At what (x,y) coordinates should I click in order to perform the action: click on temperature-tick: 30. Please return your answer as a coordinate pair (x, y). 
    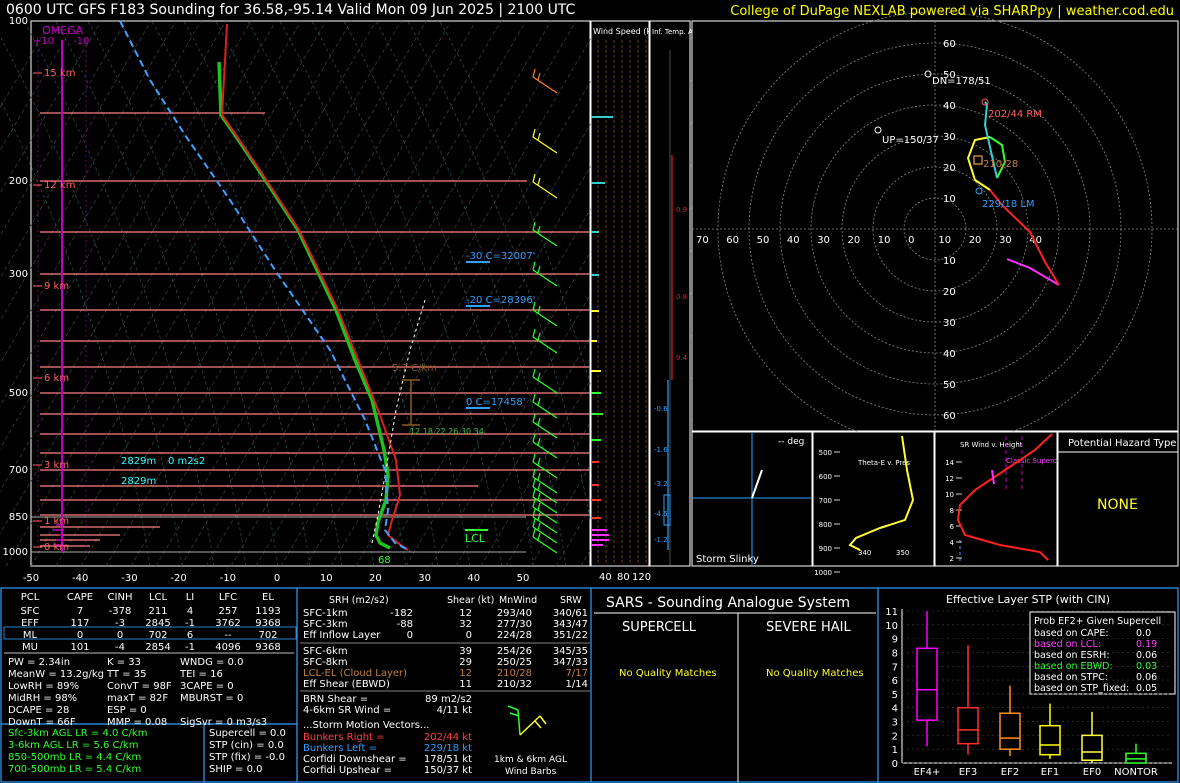
    Looking at the image, I should click on (424, 578).